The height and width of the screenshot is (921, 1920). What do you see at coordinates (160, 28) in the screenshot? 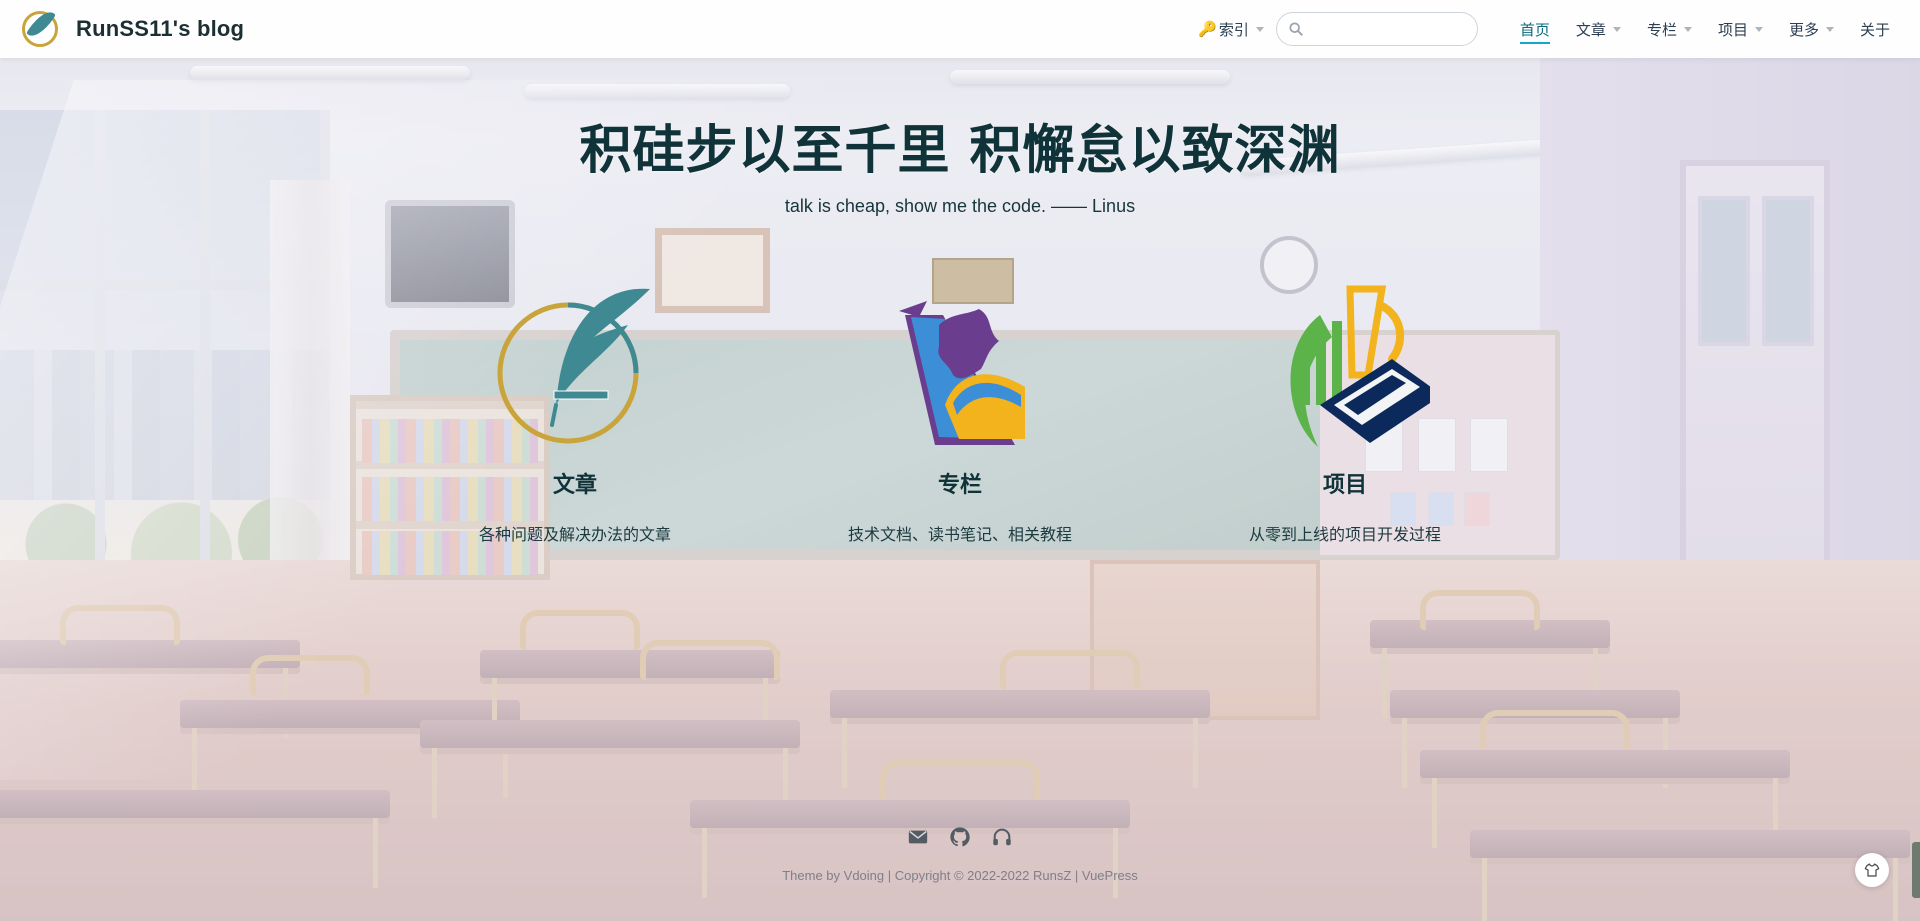
I see `site-title: RunSS11's blog` at bounding box center [160, 28].